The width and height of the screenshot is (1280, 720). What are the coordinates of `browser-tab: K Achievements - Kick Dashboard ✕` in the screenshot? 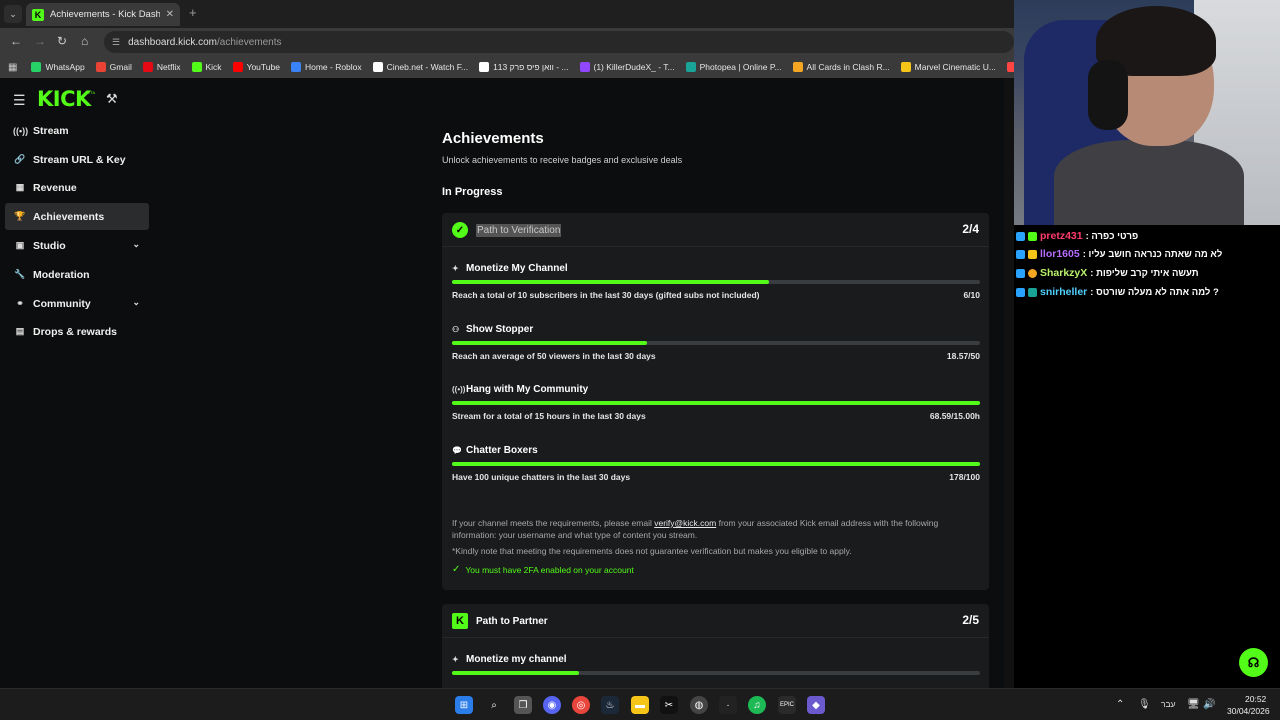 It's located at (103, 14).